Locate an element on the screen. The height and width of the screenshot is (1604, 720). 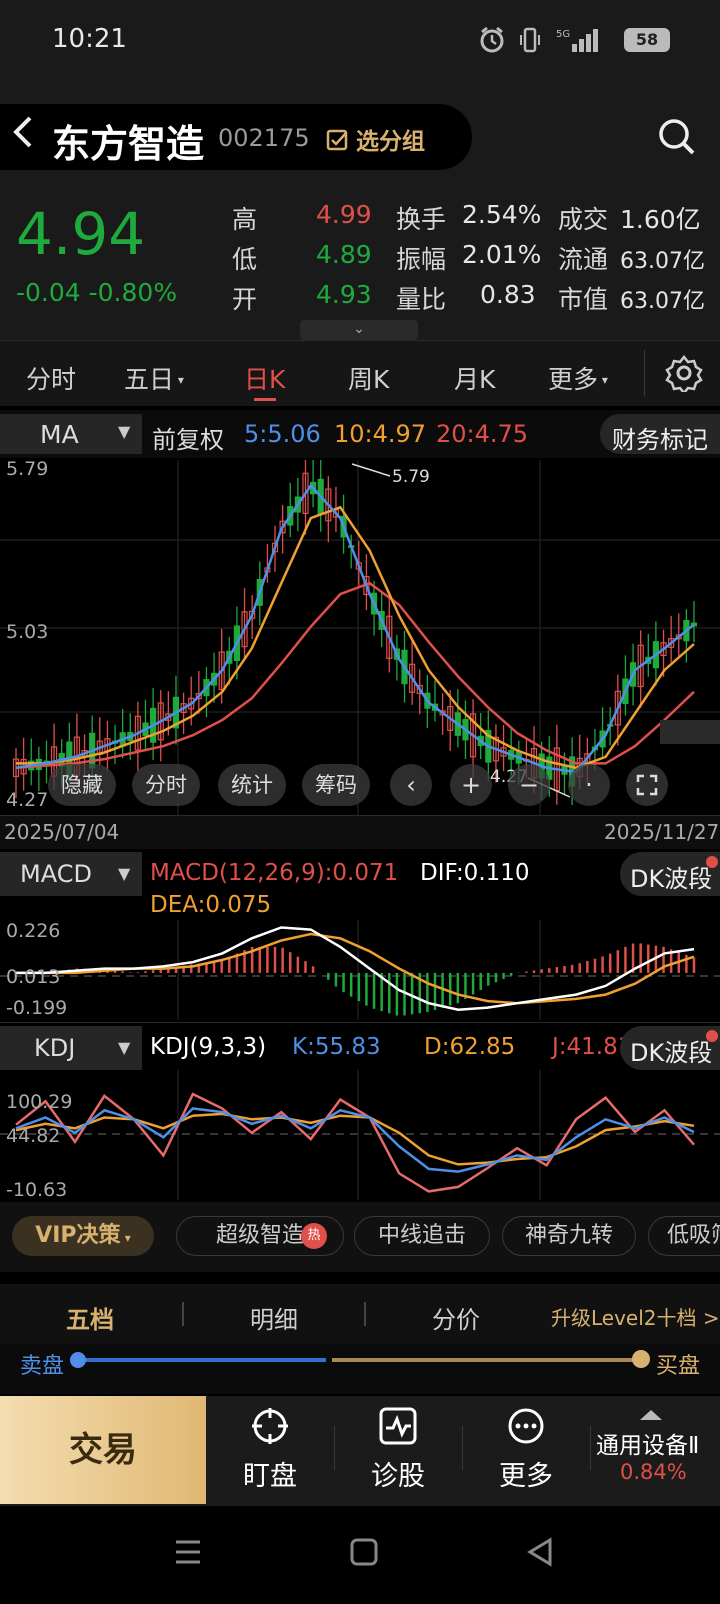
strategy-chip: 中线追击 is located at coordinates (422, 1236).